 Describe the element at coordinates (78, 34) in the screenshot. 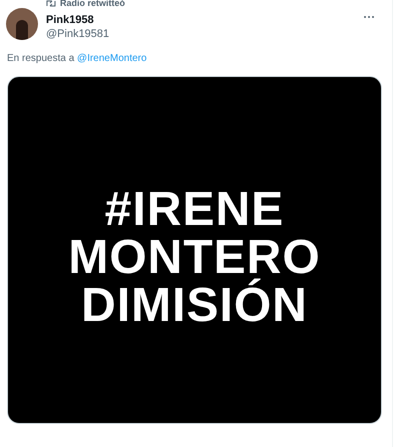

I see `user-handle: @Pink19581` at that location.